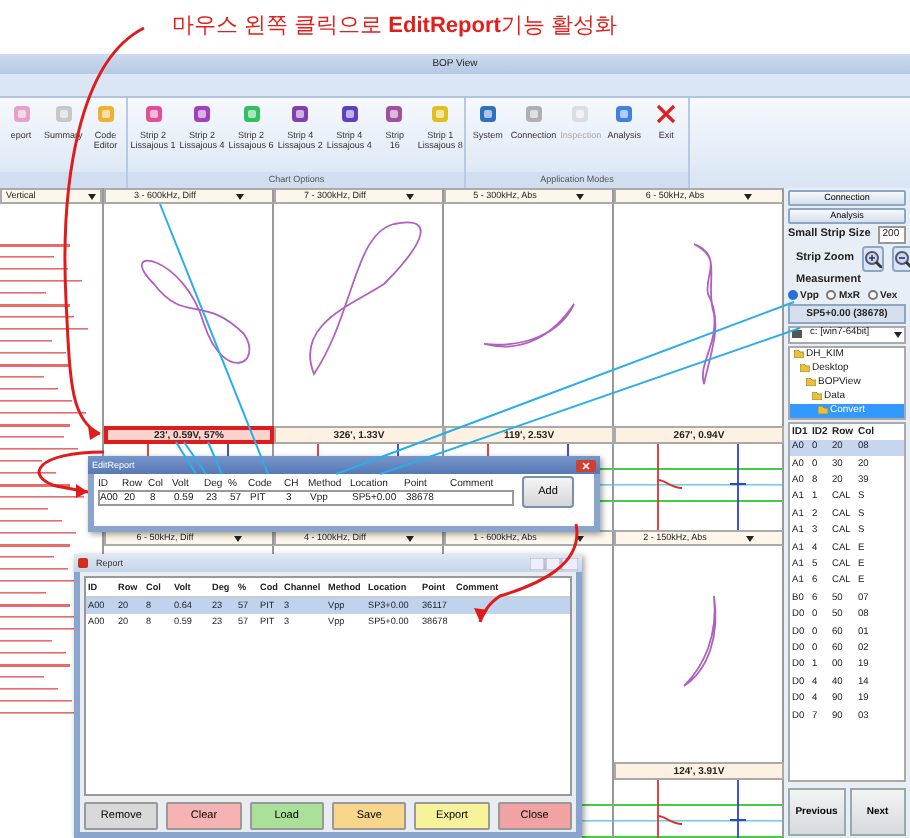  I want to click on close-icon, so click(666, 114).